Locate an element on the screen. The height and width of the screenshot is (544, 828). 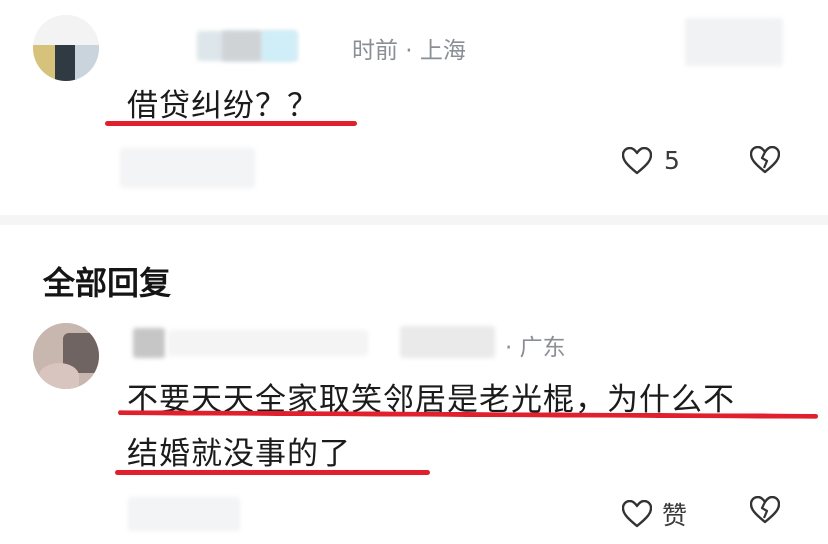
blurred-button is located at coordinates (734, 42).